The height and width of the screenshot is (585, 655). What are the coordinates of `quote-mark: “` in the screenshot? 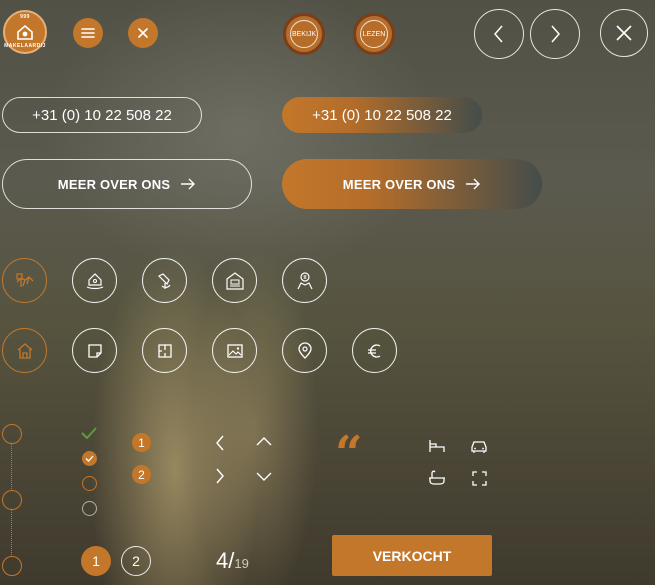 It's located at (349, 454).